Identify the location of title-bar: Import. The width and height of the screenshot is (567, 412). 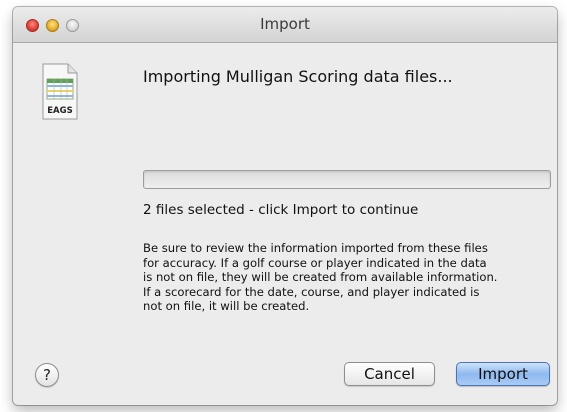
(285, 25).